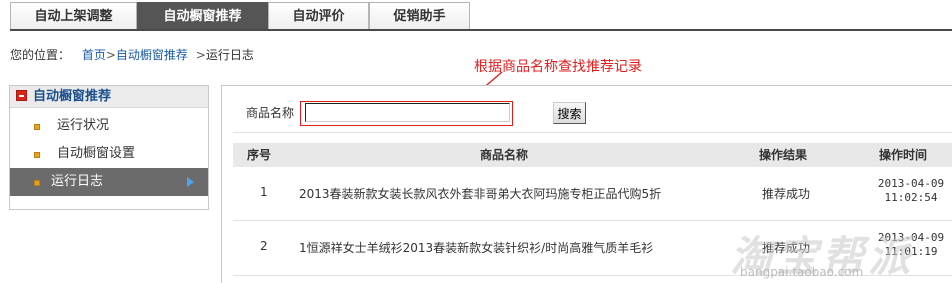 The height and width of the screenshot is (283, 952). Describe the element at coordinates (903, 155) in the screenshot. I see `column-header-time: 操作时间` at that location.